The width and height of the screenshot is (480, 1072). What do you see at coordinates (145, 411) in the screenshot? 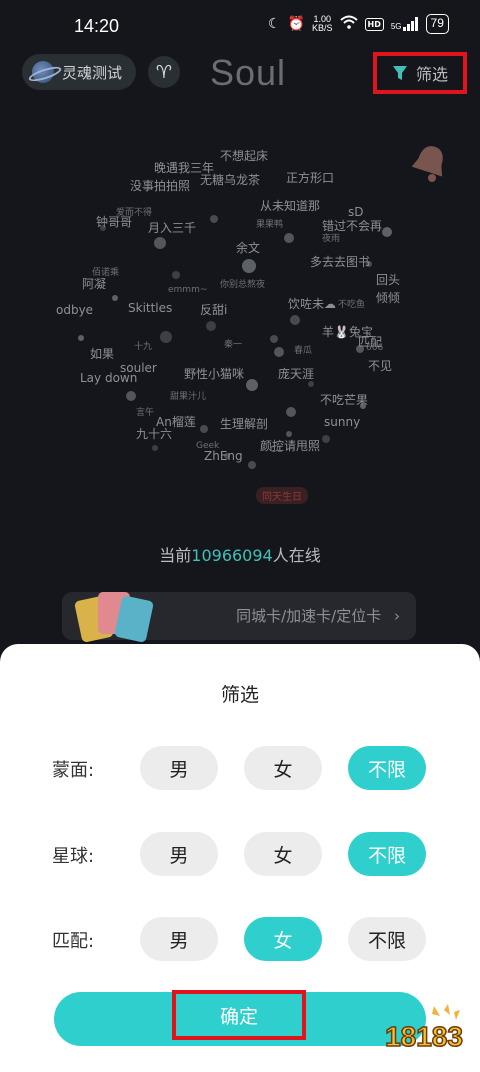
I see `planet-user-label: 言午` at bounding box center [145, 411].